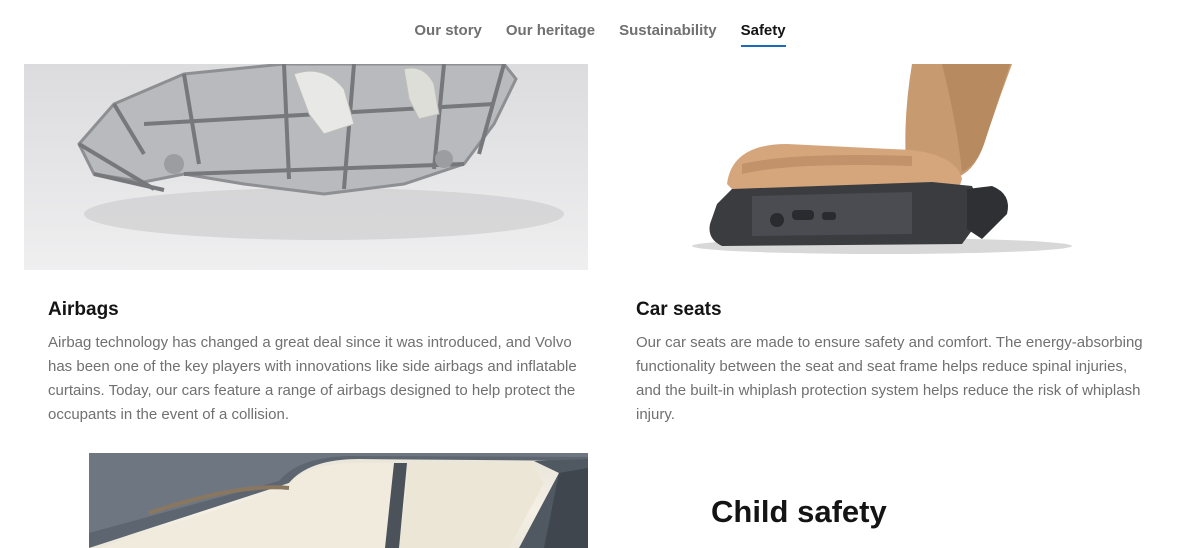  What do you see at coordinates (668, 33) in the screenshot?
I see `tab-sustainability: Sustainability` at bounding box center [668, 33].